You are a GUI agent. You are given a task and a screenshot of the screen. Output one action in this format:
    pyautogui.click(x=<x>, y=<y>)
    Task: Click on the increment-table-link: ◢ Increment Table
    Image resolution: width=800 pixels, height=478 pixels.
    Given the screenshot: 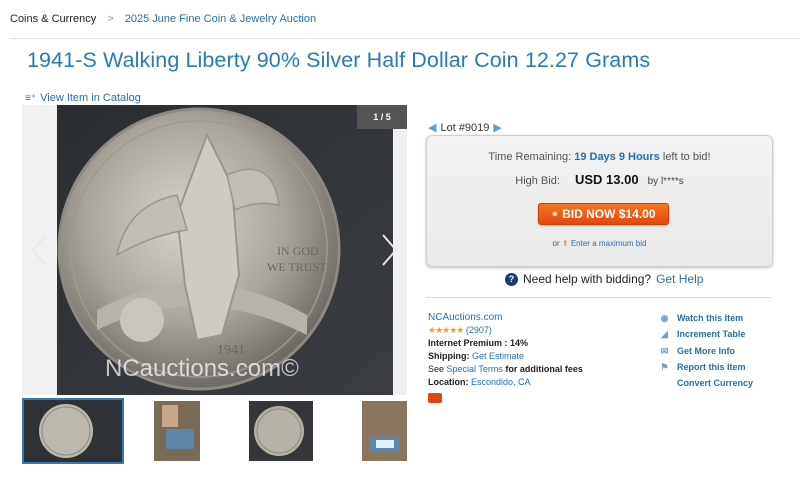 What is the action you would take?
    pyautogui.click(x=706, y=334)
    